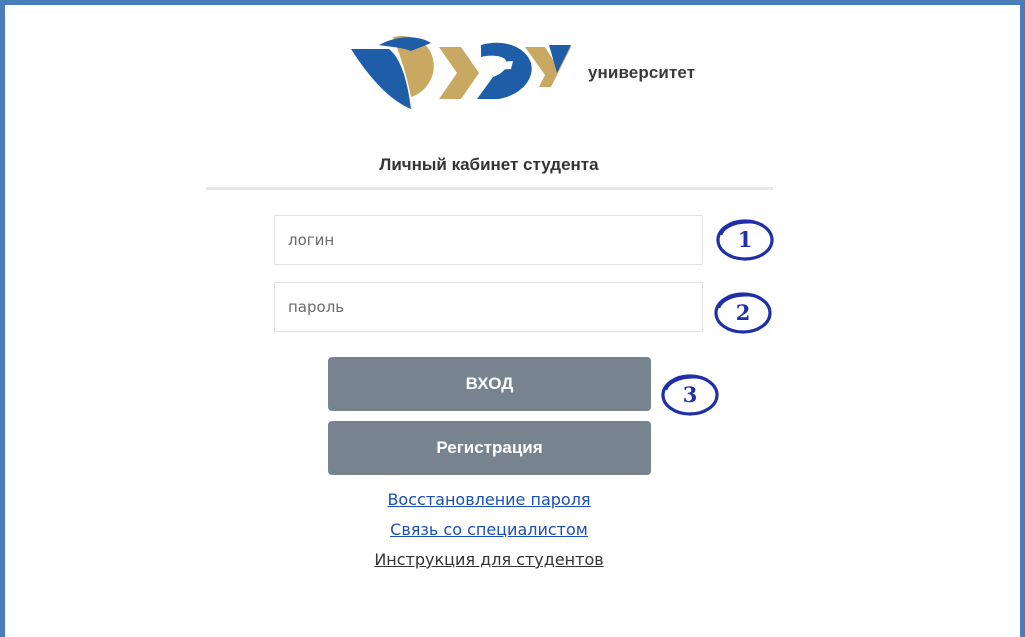 Image resolution: width=1025 pixels, height=637 pixels. I want to click on password-input, so click(488, 307).